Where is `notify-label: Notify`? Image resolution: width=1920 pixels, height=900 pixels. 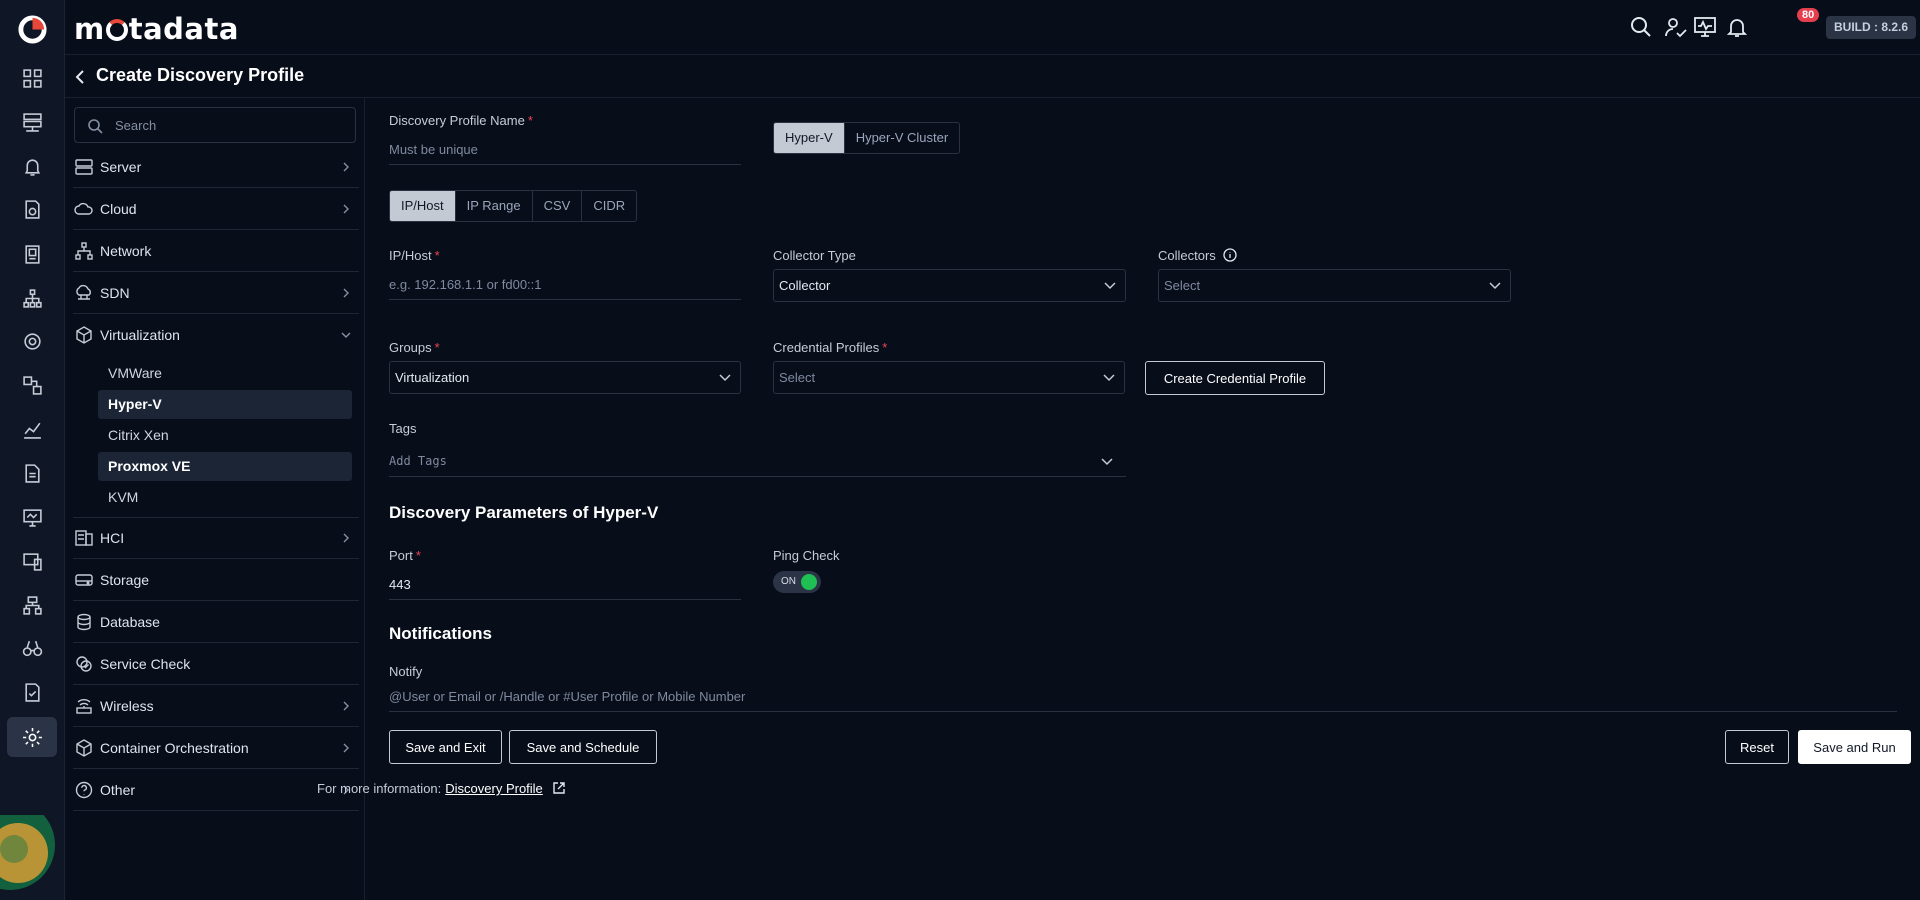
notify-label: Notify is located at coordinates (406, 671).